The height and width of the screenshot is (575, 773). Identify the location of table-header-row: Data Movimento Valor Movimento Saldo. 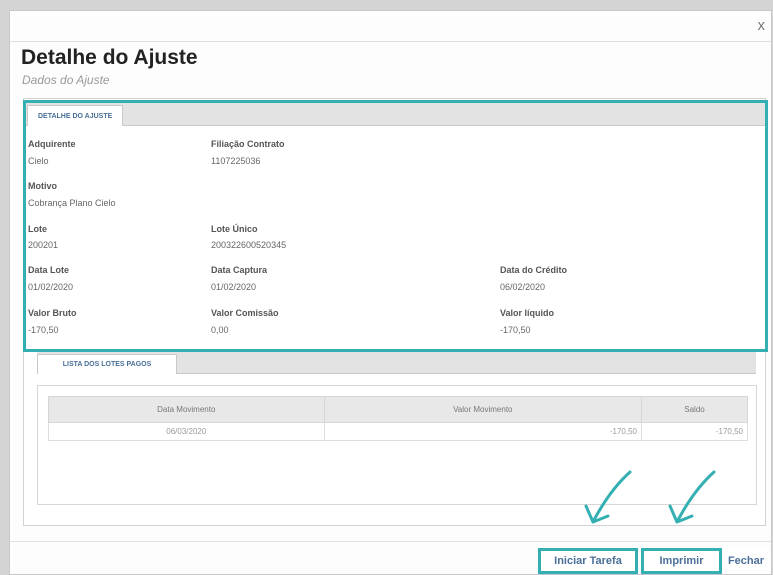
(398, 409).